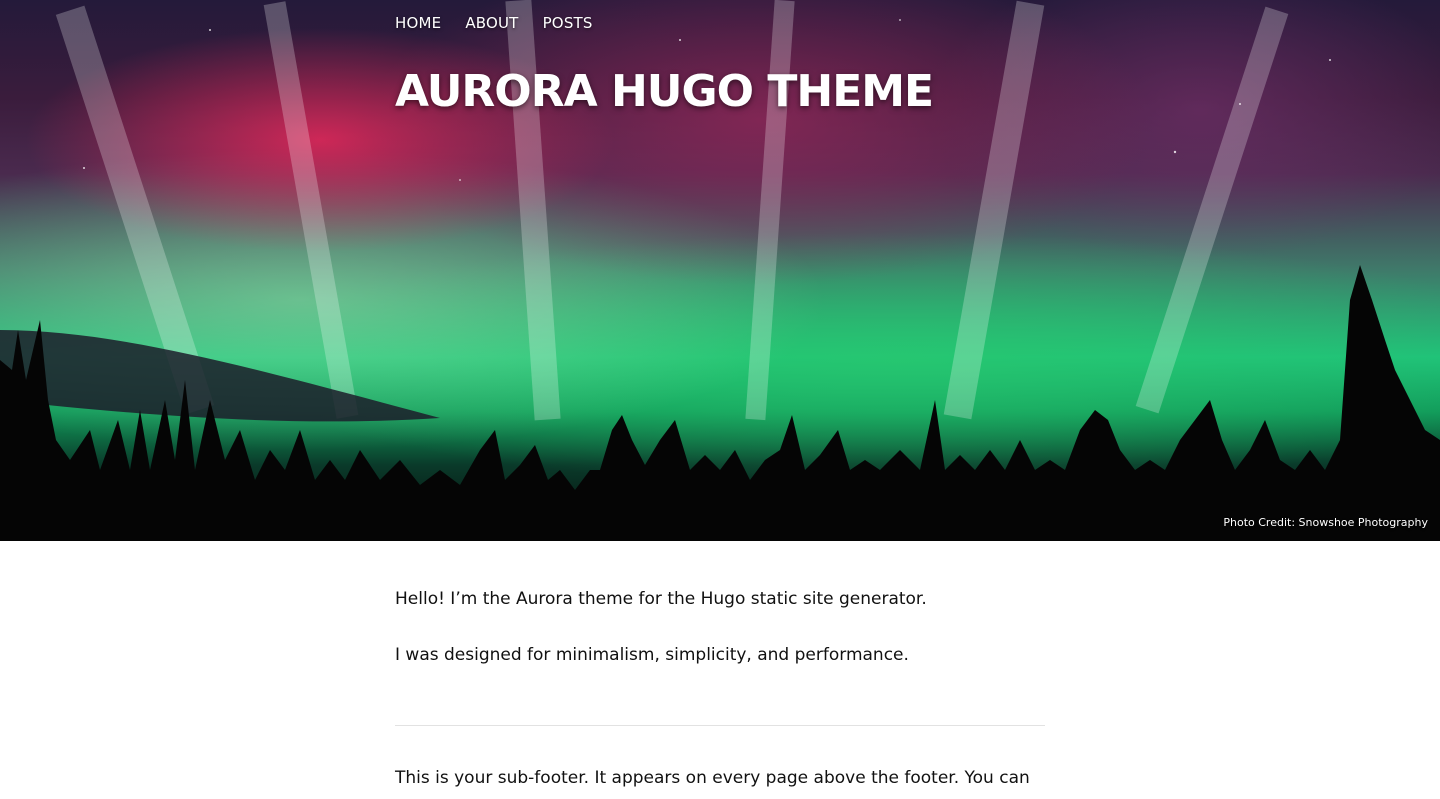 The height and width of the screenshot is (799, 1440). What do you see at coordinates (720, 725) in the screenshot?
I see `content-divider` at bounding box center [720, 725].